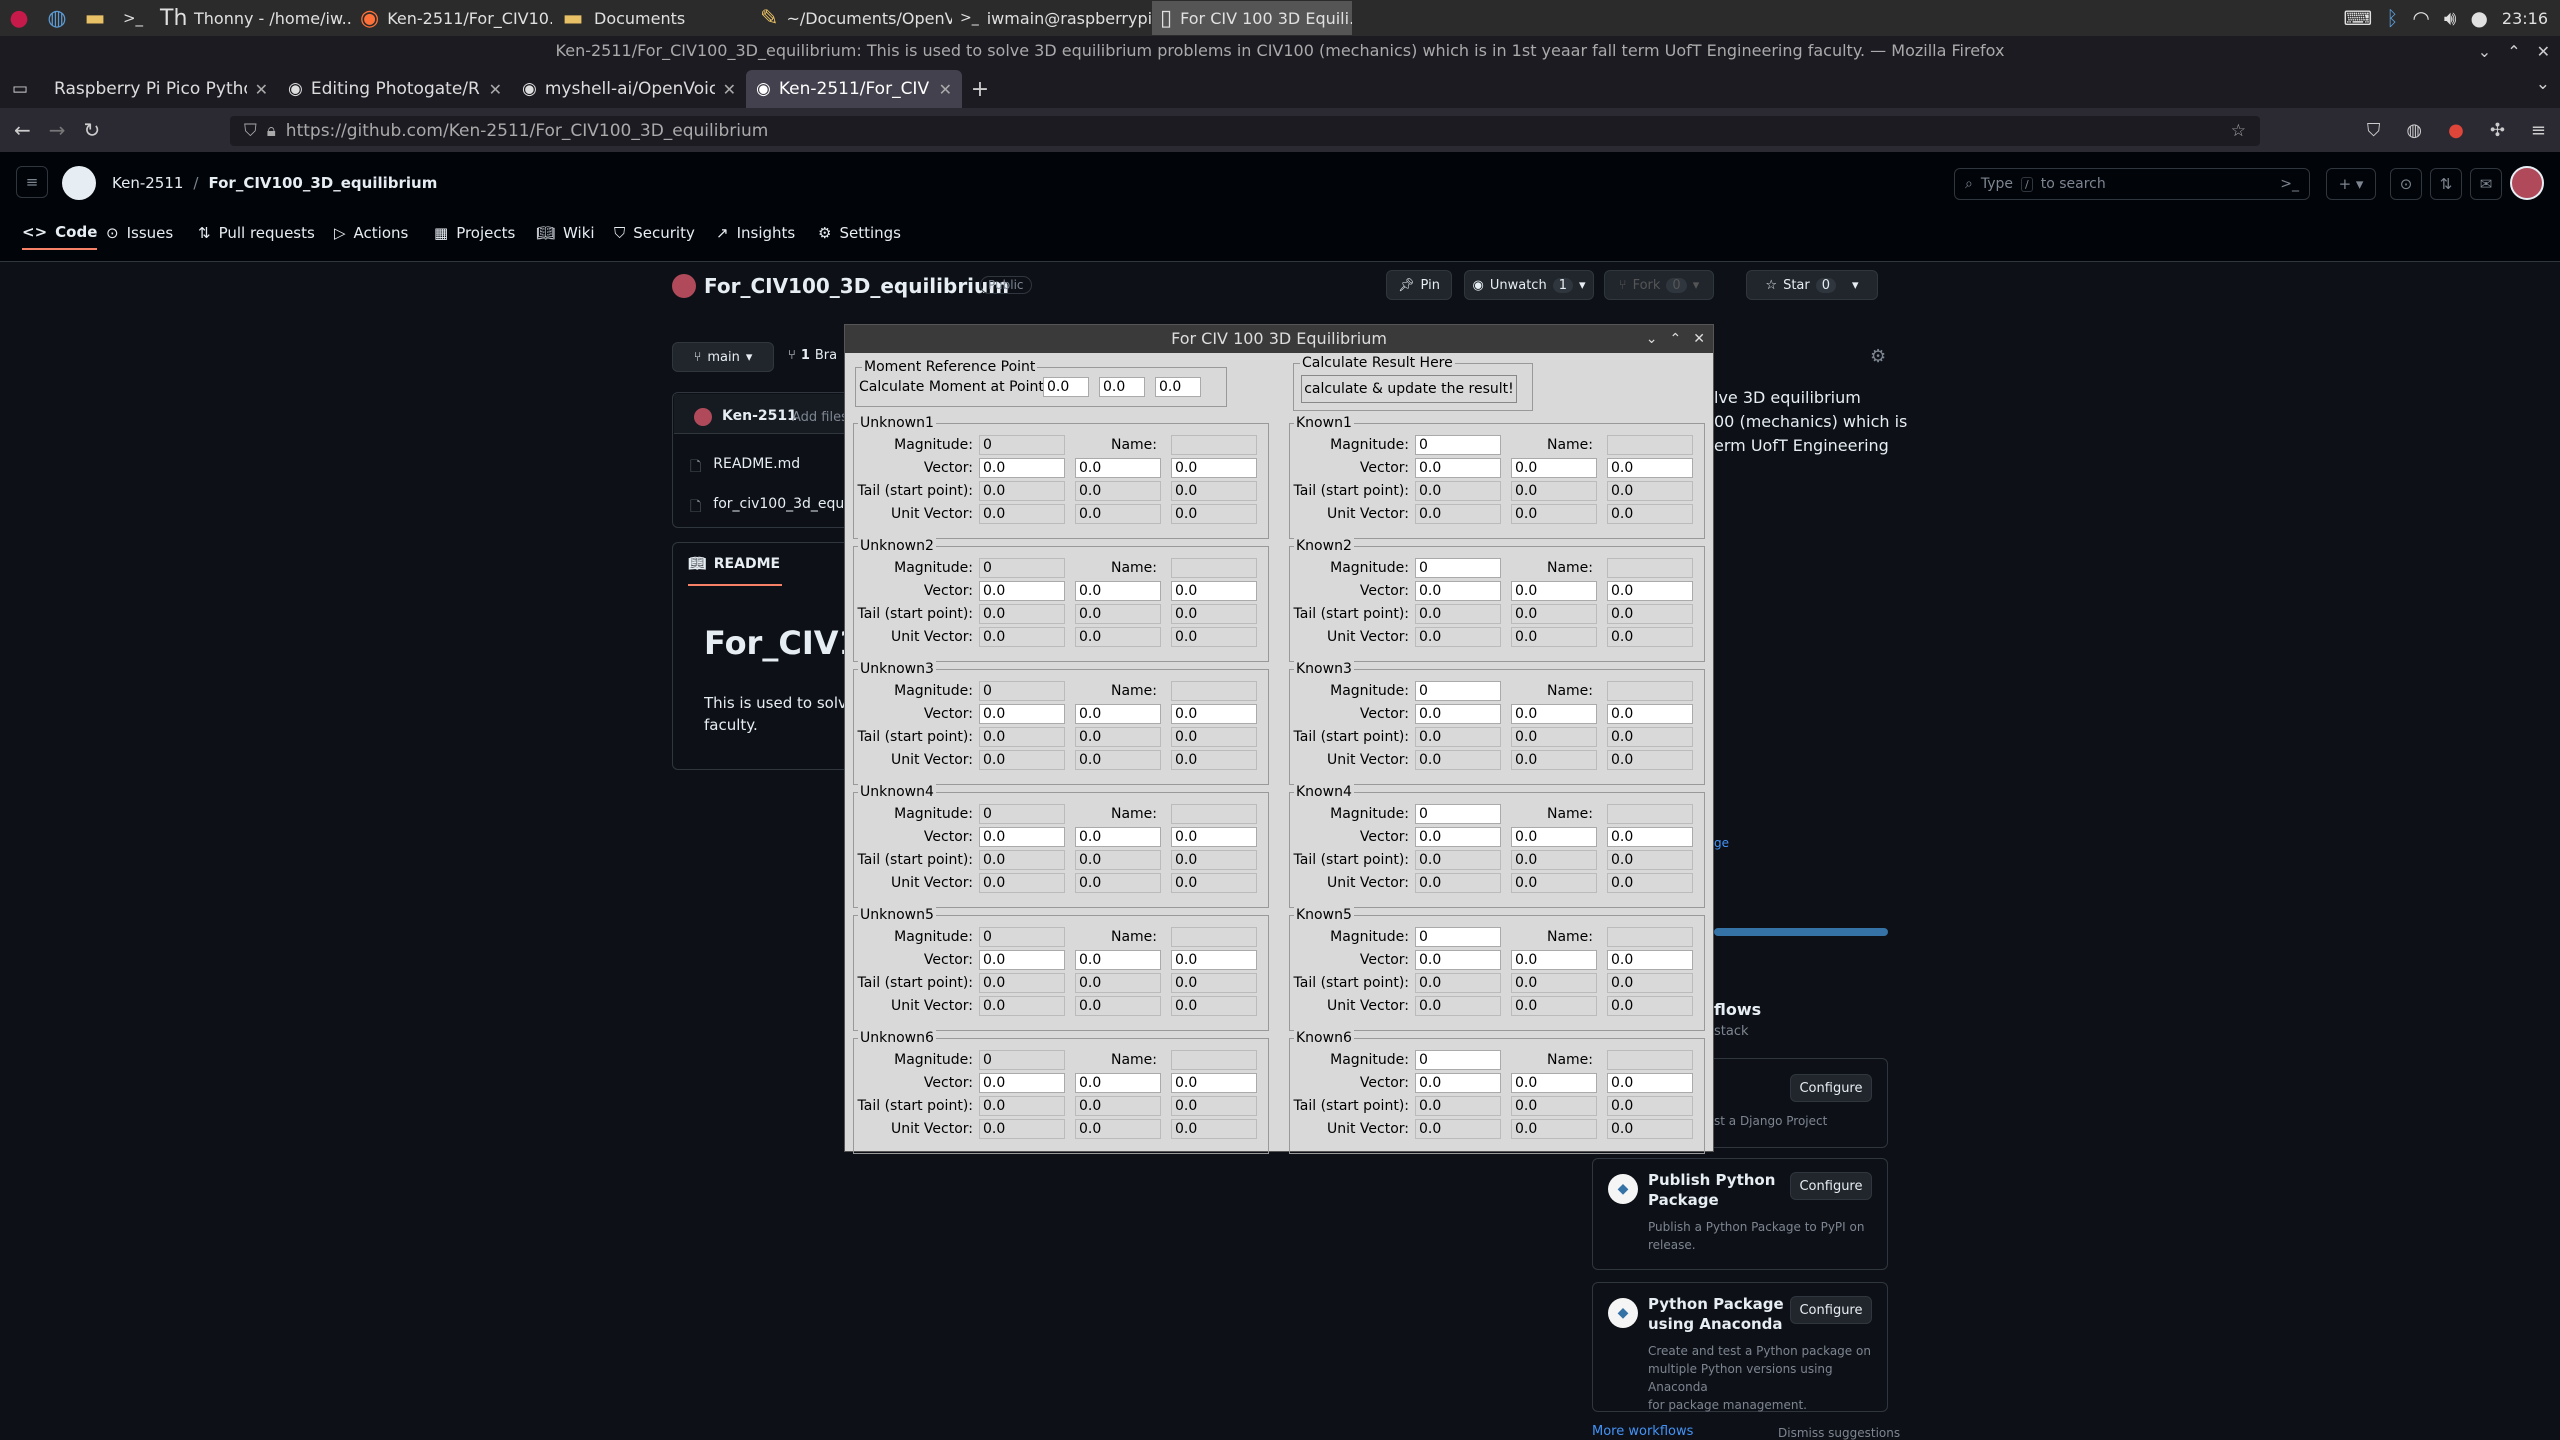  What do you see at coordinates (1554, 514) in the screenshot?
I see `known-1-unit-y-input: 0.0` at bounding box center [1554, 514].